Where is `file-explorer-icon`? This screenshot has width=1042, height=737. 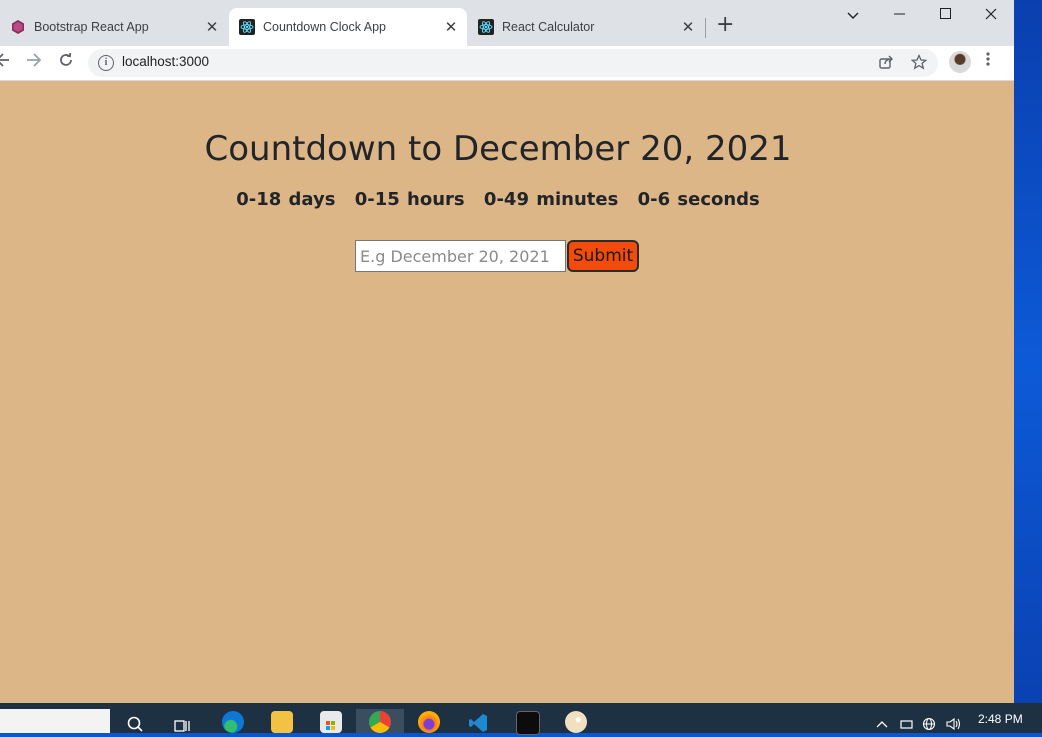
file-explorer-icon is located at coordinates (282, 722).